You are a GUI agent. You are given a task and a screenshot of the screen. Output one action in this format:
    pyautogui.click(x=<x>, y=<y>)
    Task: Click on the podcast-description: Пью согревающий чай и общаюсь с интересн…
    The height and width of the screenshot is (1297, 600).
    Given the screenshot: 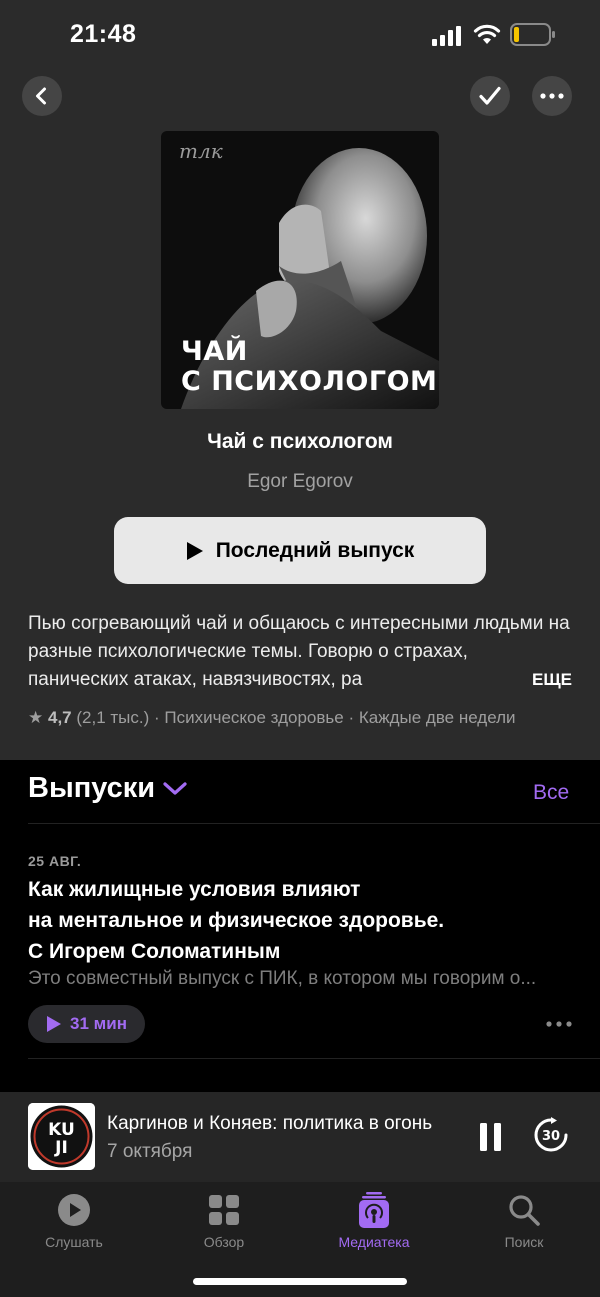 What is the action you would take?
    pyautogui.click(x=299, y=651)
    